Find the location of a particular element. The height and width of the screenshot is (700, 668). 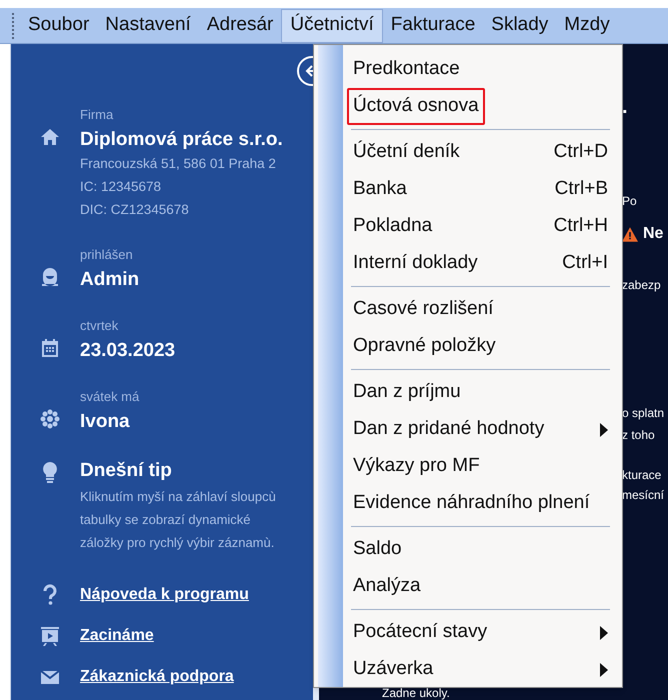

status-text: kturace is located at coordinates (642, 475).